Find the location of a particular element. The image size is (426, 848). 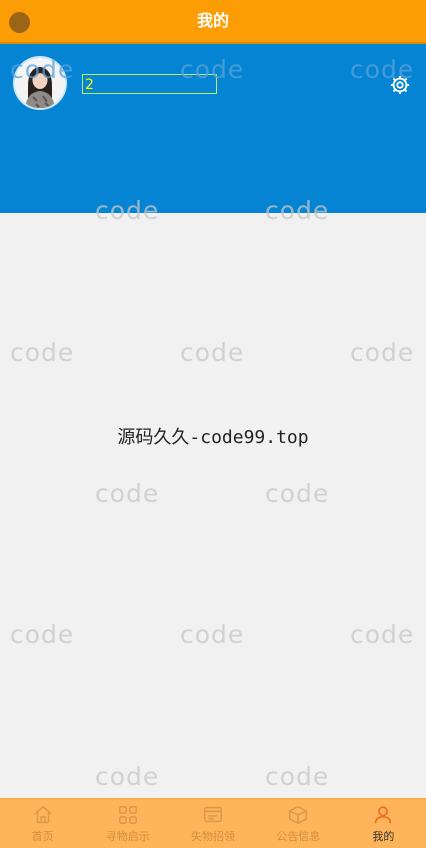

user-icon is located at coordinates (383, 815).